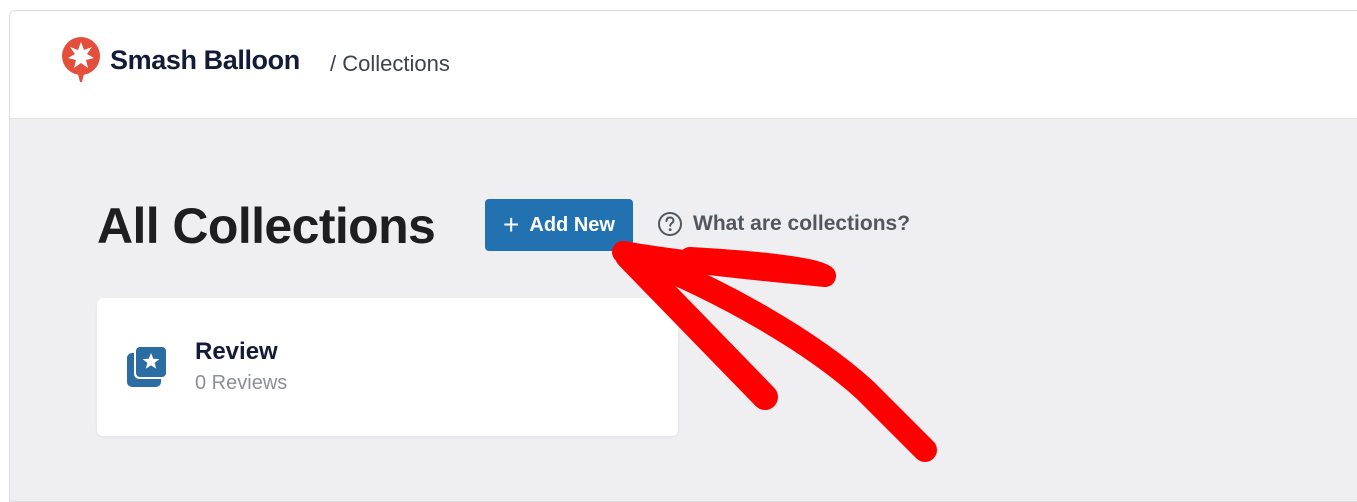 The width and height of the screenshot is (1357, 502). I want to click on what-are-collections-link: What are collections?, so click(783, 224).